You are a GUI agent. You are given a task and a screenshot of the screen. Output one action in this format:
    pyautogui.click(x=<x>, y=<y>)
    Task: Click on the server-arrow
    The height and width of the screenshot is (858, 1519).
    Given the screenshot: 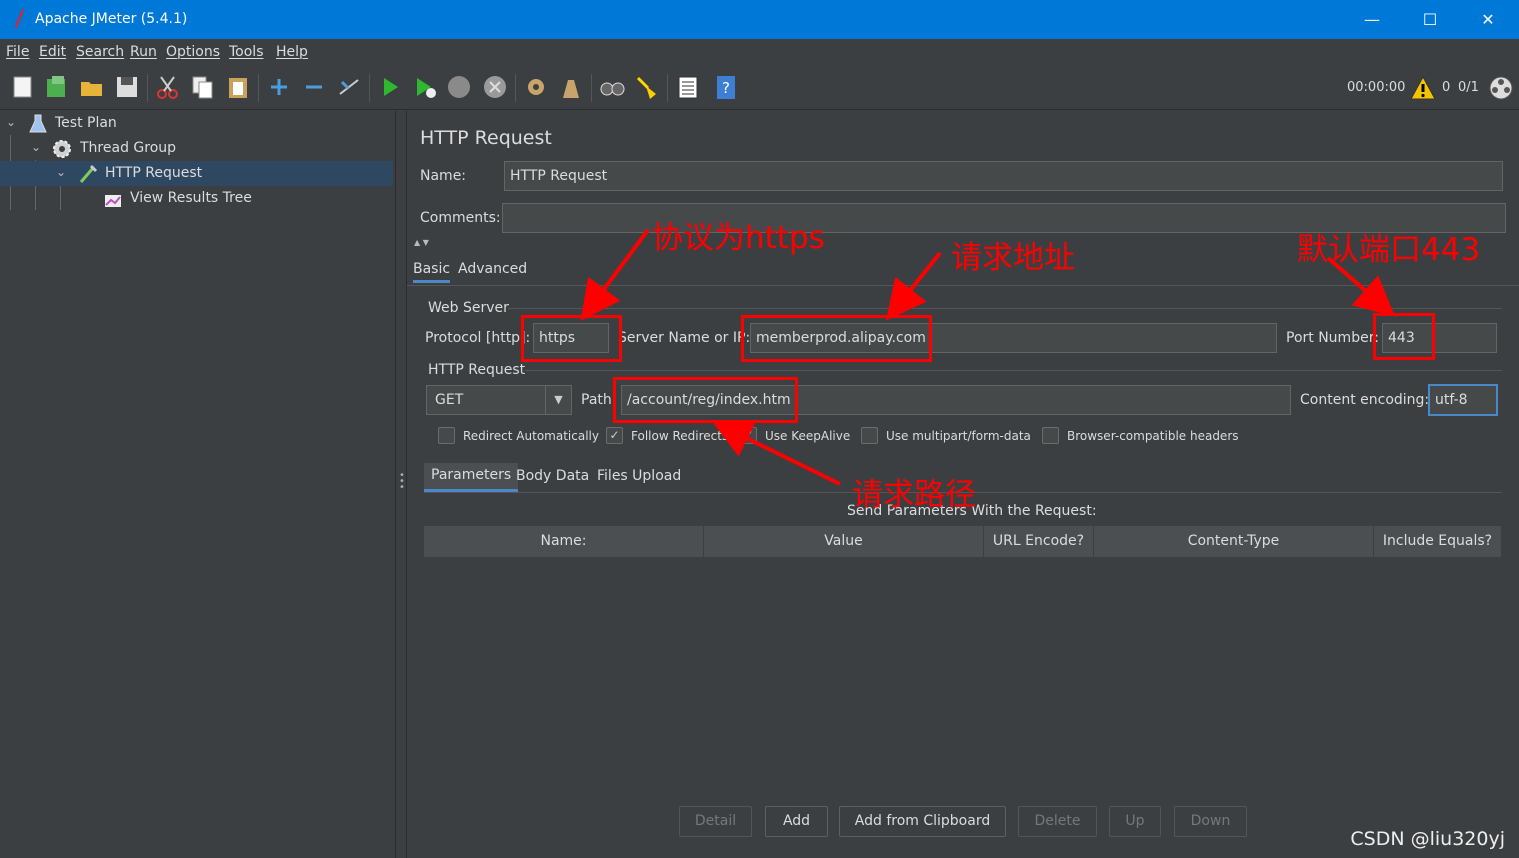 What is the action you would take?
    pyautogui.click(x=914, y=286)
    